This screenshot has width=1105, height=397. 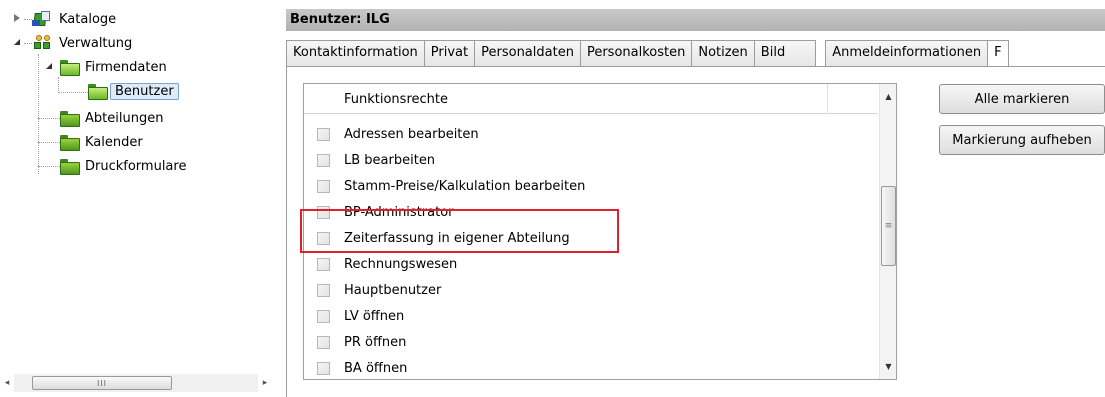 I want to click on scrollbar-track: III, so click(x=136, y=383).